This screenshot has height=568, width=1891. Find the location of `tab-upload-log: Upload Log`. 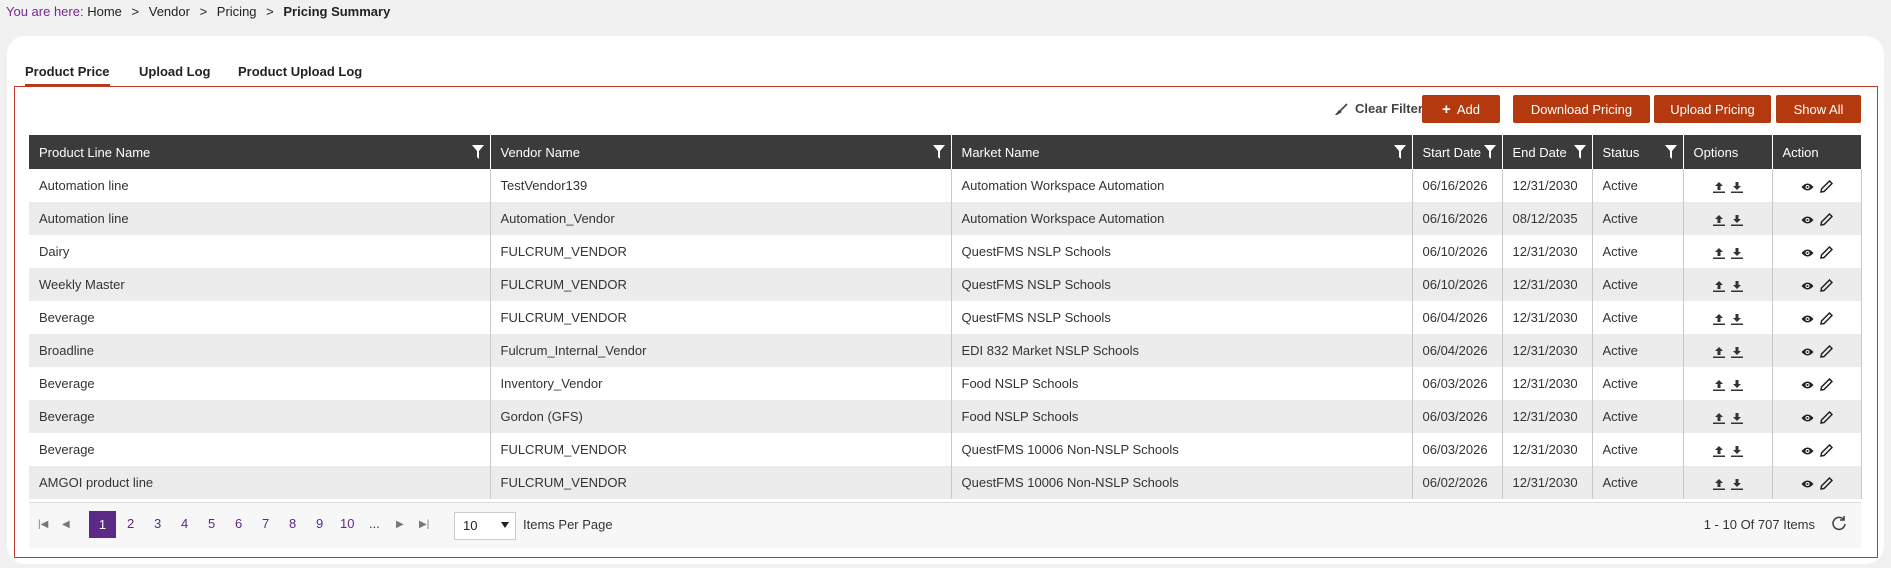

tab-upload-log: Upload Log is located at coordinates (175, 71).